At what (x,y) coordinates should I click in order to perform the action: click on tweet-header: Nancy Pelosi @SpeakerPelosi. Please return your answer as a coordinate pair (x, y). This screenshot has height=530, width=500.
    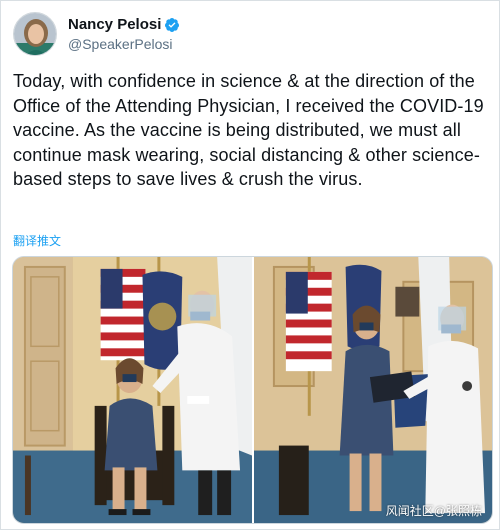
    Looking at the image, I should click on (96, 34).